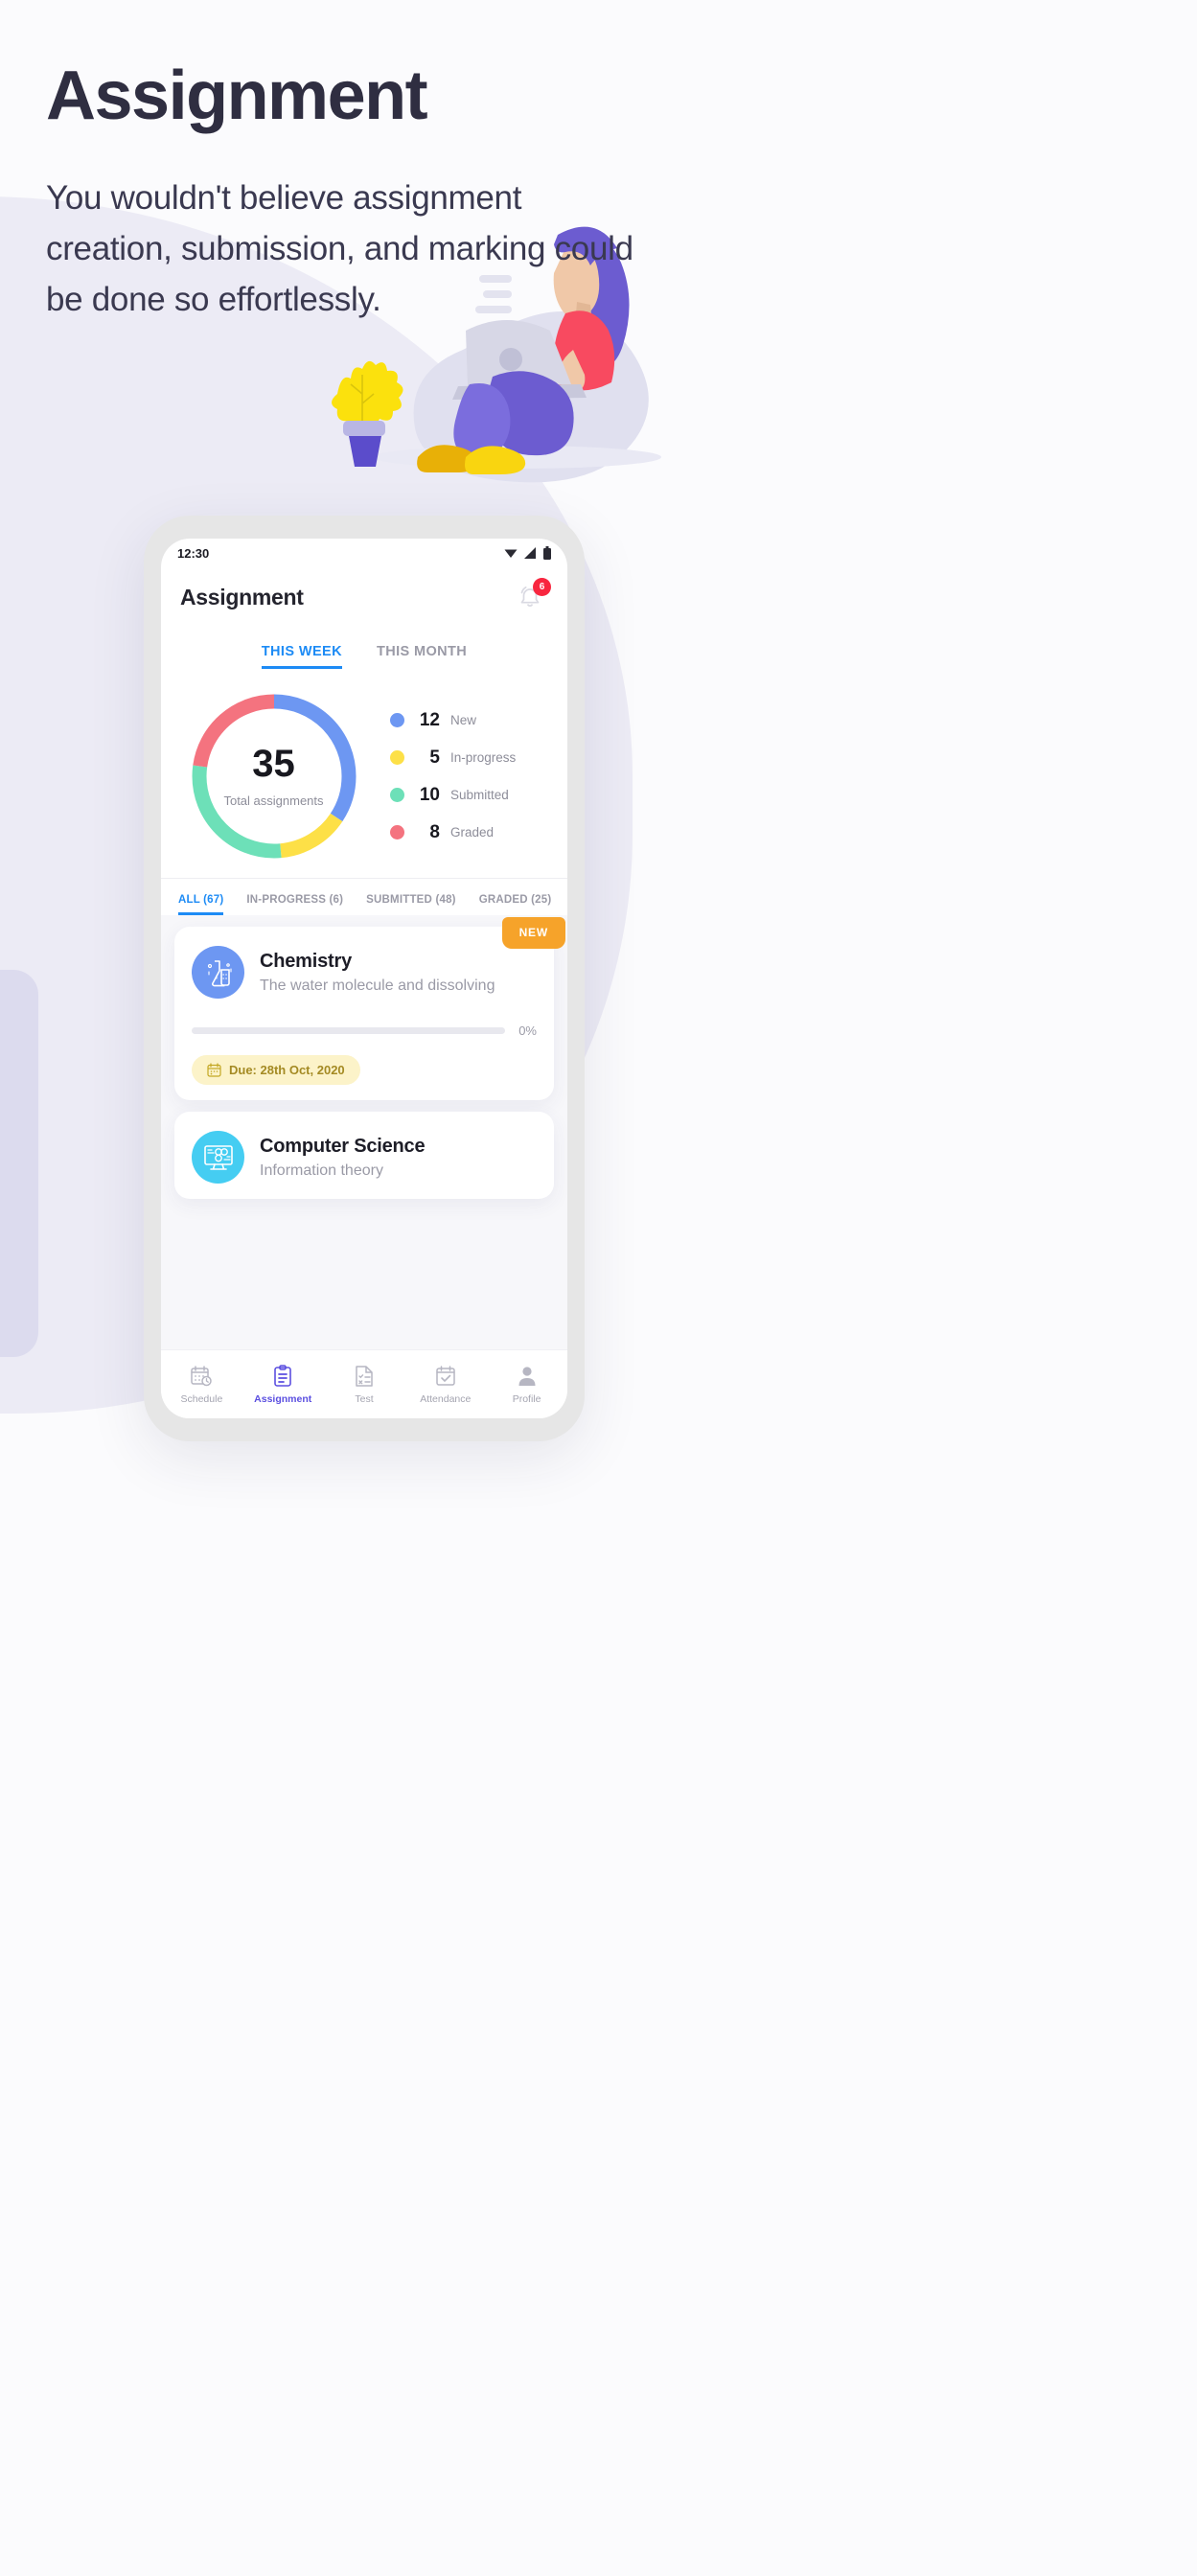 This screenshot has width=1197, height=2576. I want to click on due-date-badge: Due: 28th Oct, 2020, so click(276, 1070).